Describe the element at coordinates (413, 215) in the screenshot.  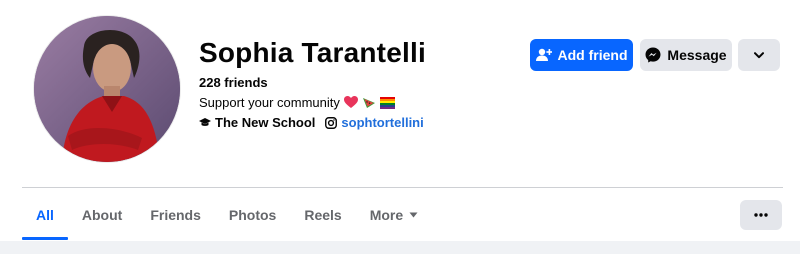
I see `caret-down-icon` at that location.